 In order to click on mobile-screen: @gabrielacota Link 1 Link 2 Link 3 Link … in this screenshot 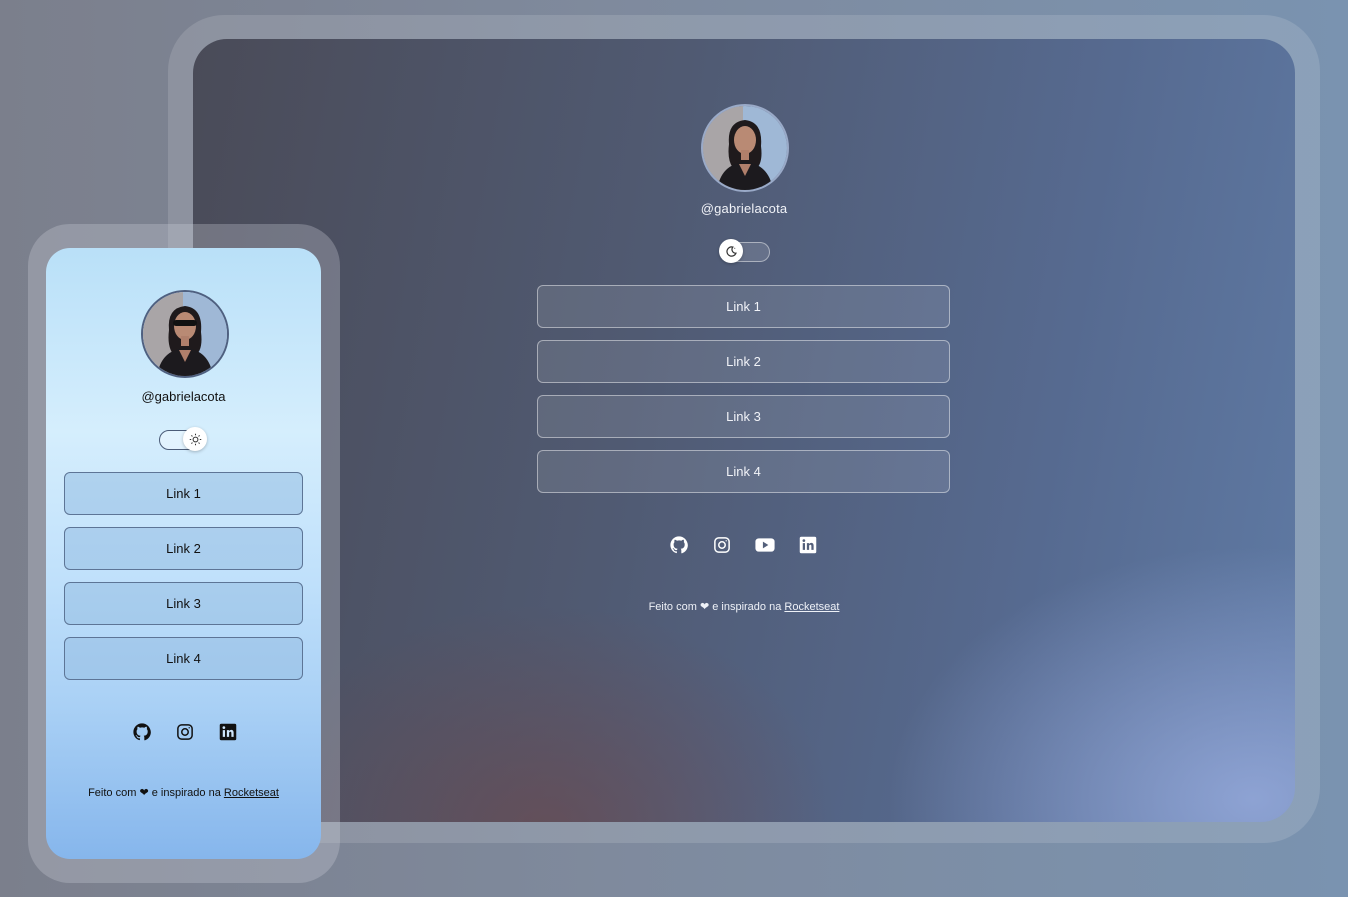, I will do `click(183, 553)`.